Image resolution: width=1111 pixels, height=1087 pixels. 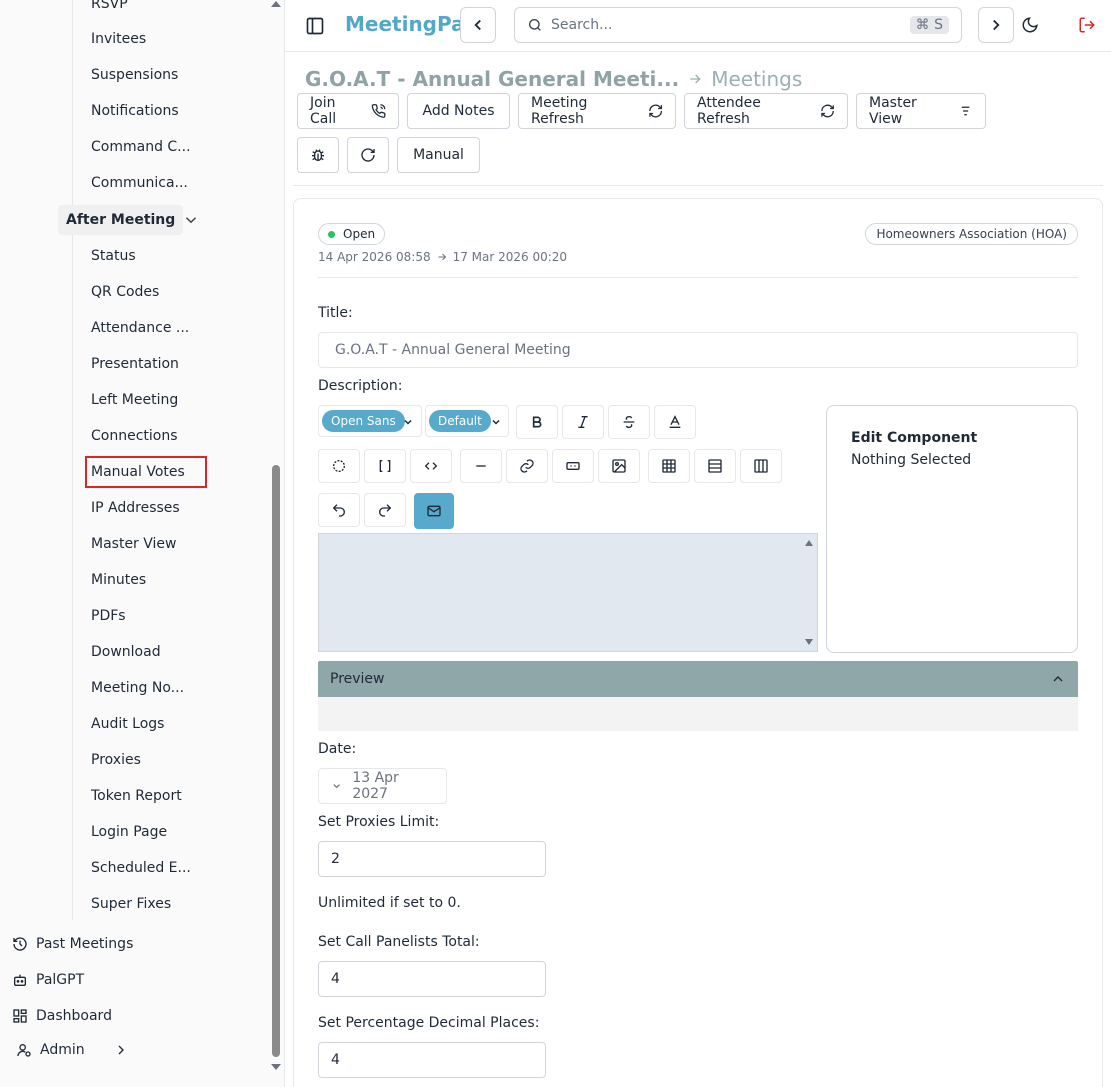 What do you see at coordinates (339, 510) in the screenshot?
I see `undo-button` at bounding box center [339, 510].